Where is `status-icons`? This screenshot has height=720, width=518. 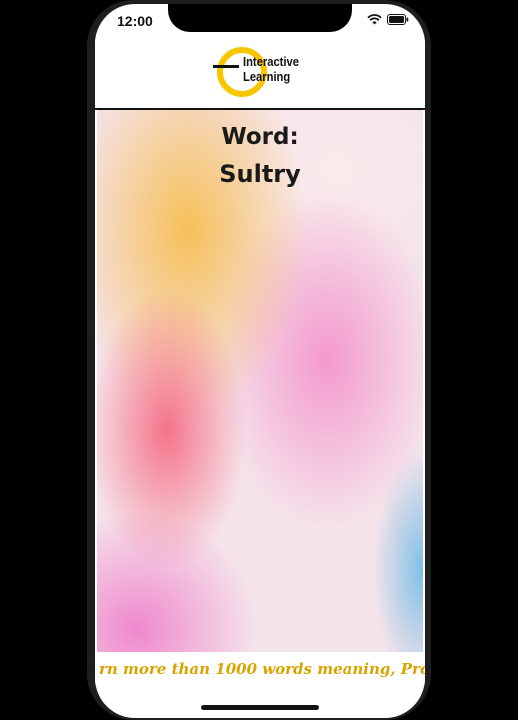 status-icons is located at coordinates (388, 19).